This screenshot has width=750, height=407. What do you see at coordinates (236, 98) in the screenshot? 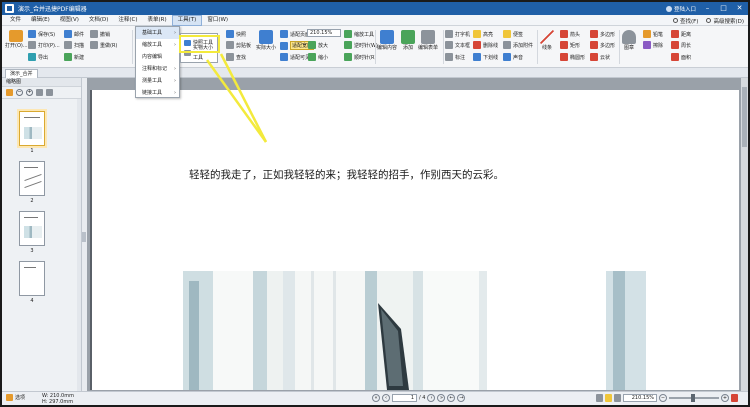
I see `annotation-callout-arrow` at bounding box center [236, 98].